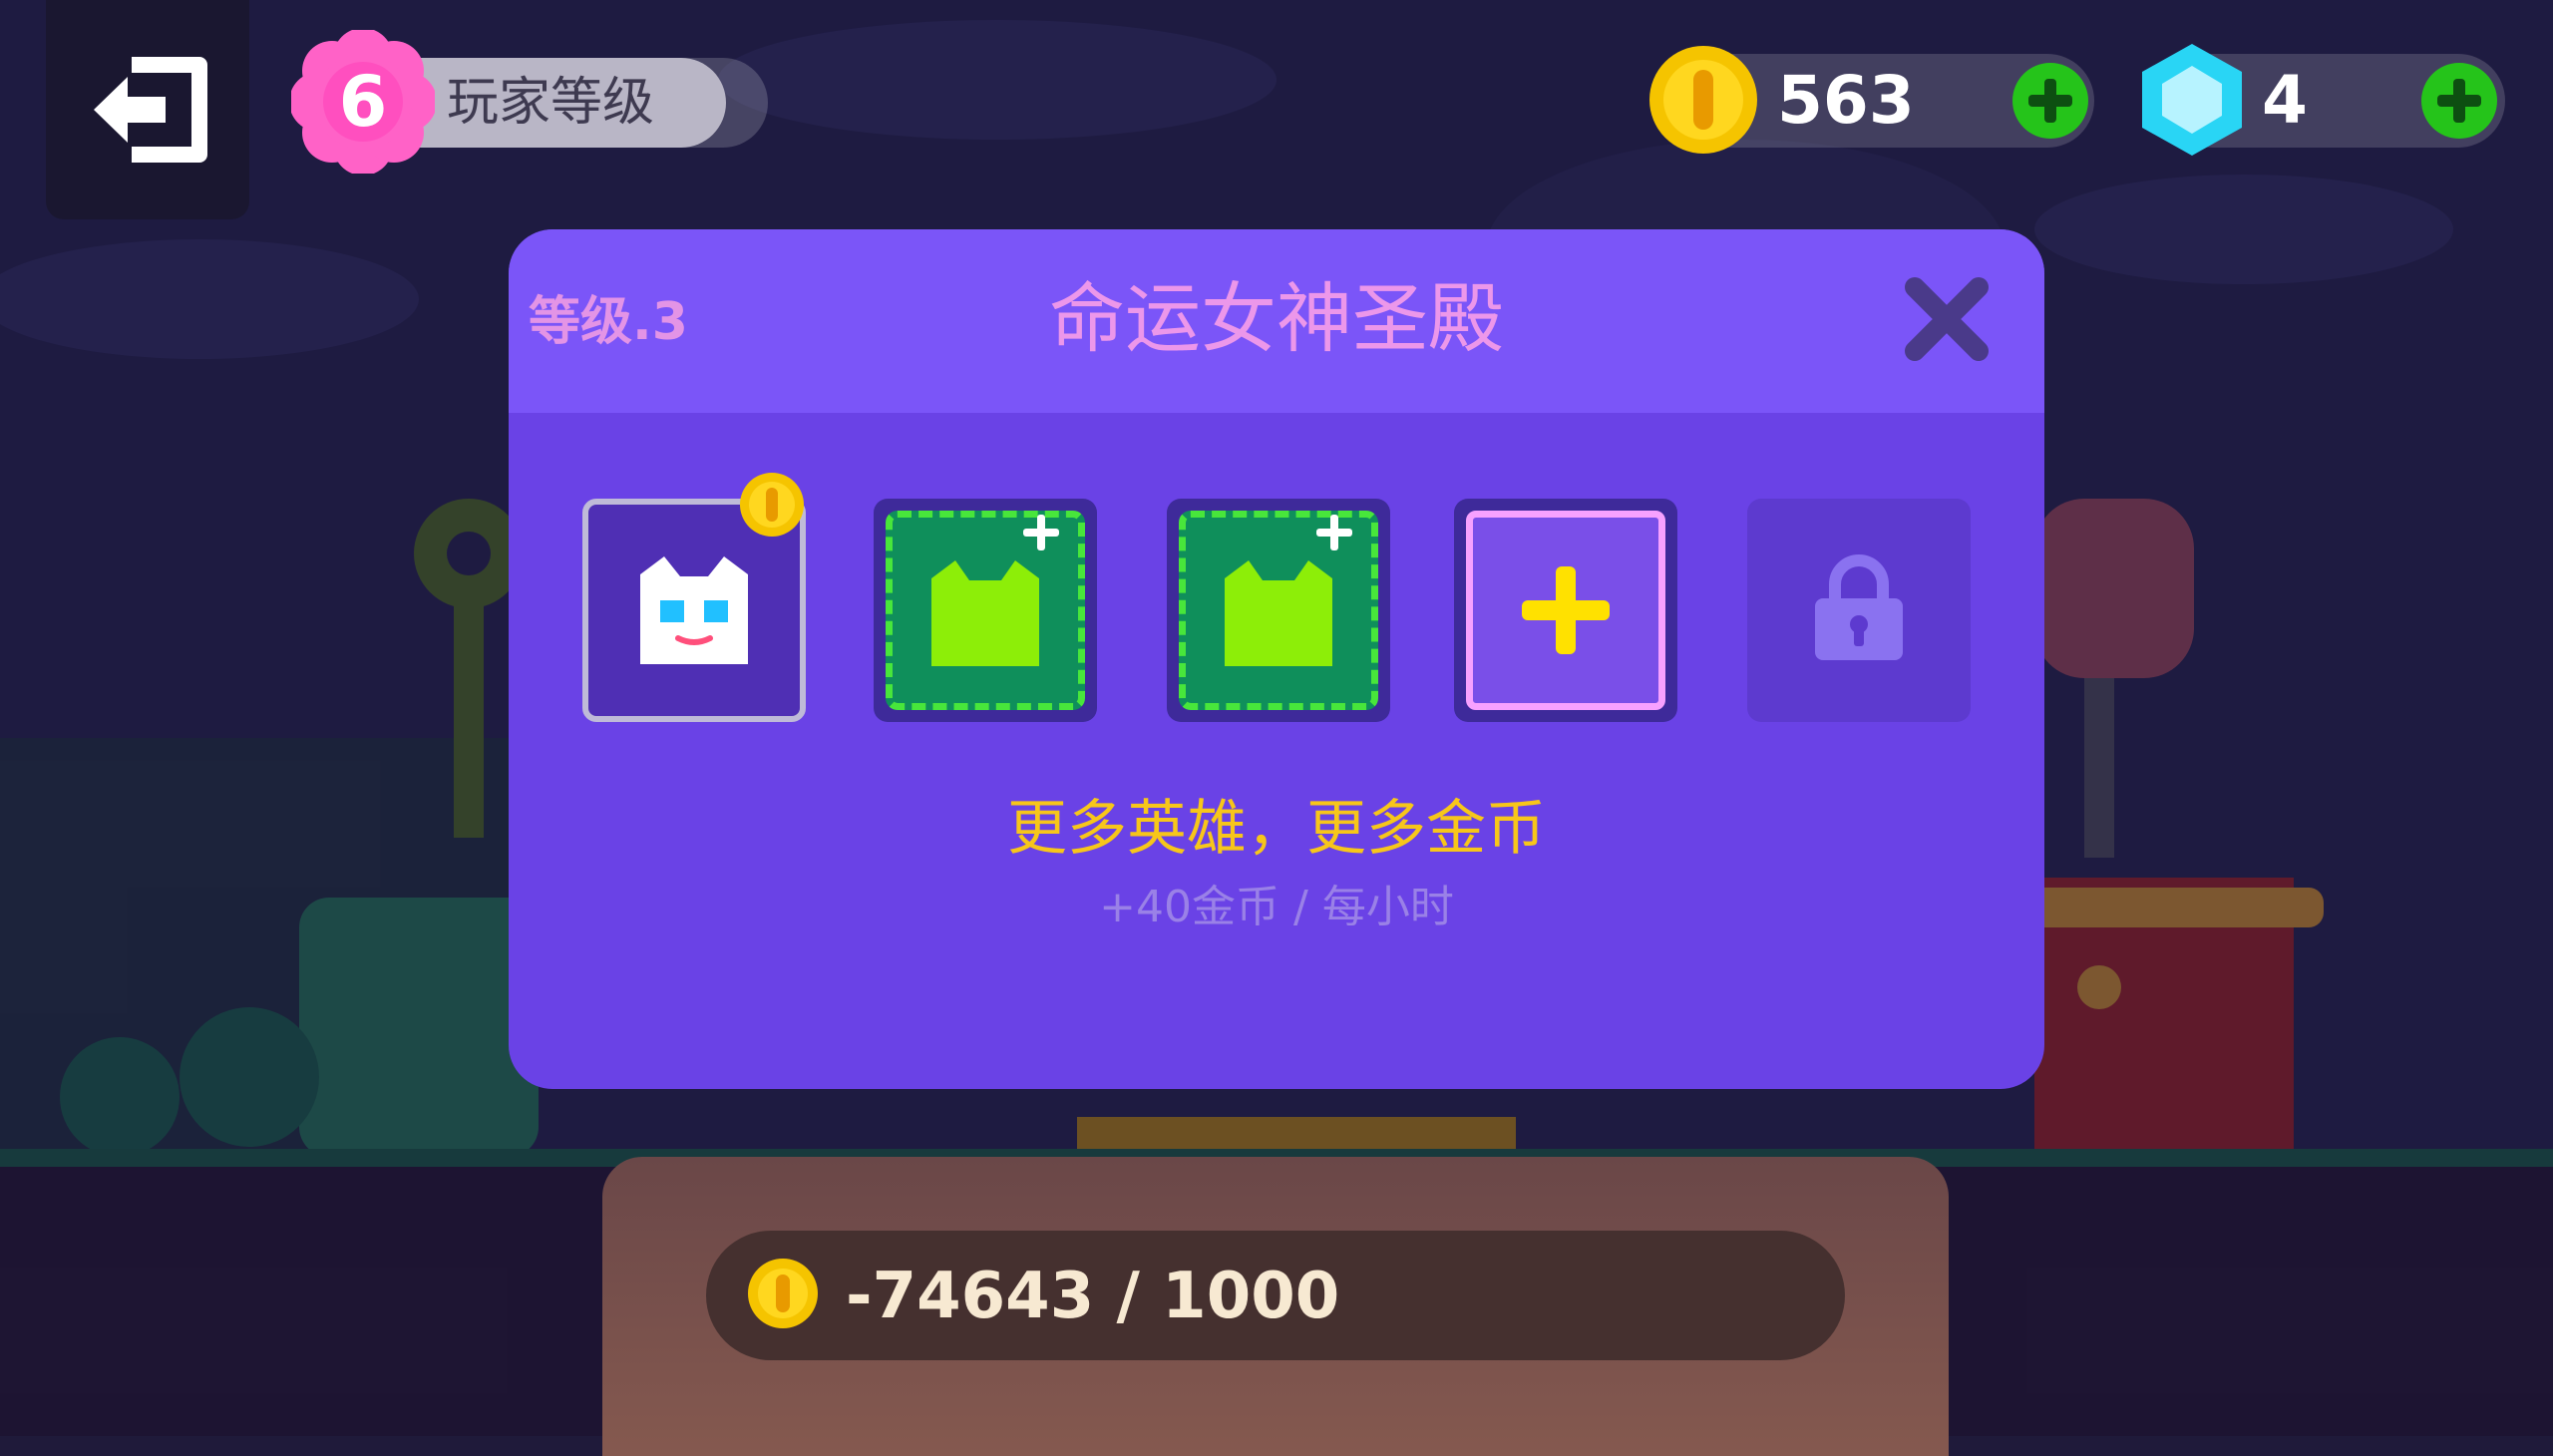 The image size is (2553, 1456). What do you see at coordinates (1276, 907) in the screenshot?
I see `promo-income-rate: +40金币 / 每小时` at bounding box center [1276, 907].